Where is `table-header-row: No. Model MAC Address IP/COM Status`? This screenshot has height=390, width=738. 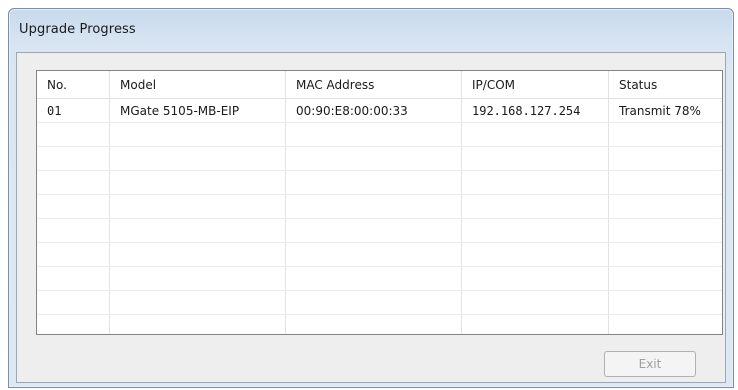
table-header-row: No. Model MAC Address IP/COM Status is located at coordinates (379, 85).